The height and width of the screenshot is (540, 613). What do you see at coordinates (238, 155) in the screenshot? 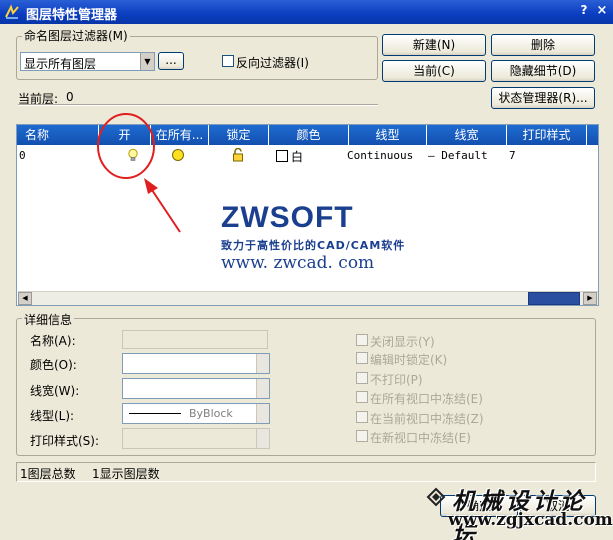
I see `unlock-icon` at bounding box center [238, 155].